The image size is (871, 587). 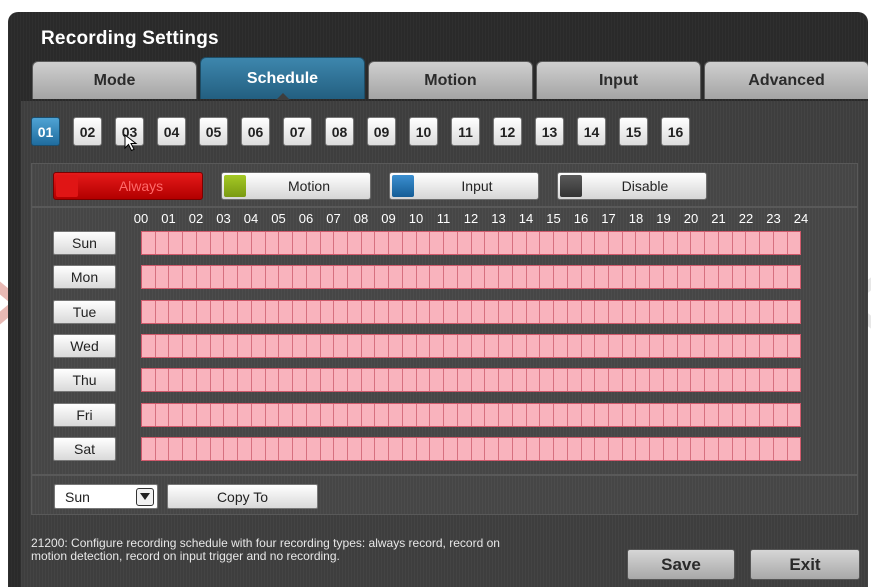 I want to click on tab-mode: Mode, so click(x=114, y=80).